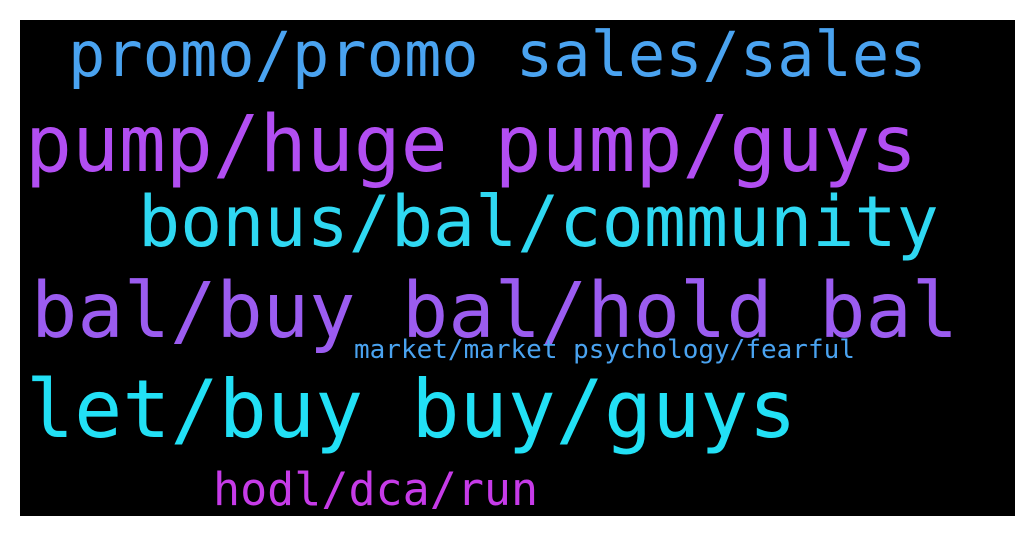 The height and width of the screenshot is (536, 1031). I want to click on word-pump-huge-pump-guys: pump/huge pump/guys, so click(471, 145).